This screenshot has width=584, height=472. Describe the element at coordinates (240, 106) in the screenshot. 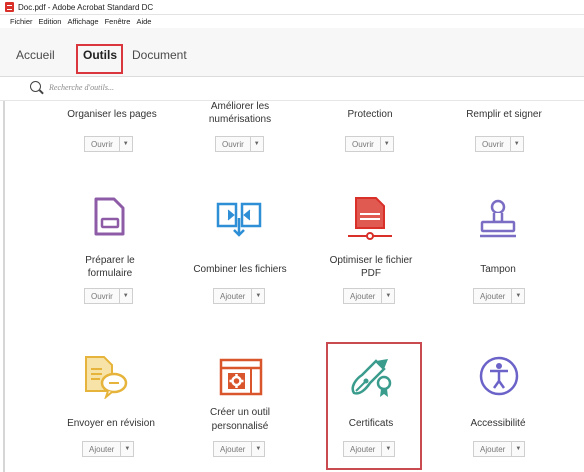

I see `tool-enhance-label-line1: Améliorer les` at that location.